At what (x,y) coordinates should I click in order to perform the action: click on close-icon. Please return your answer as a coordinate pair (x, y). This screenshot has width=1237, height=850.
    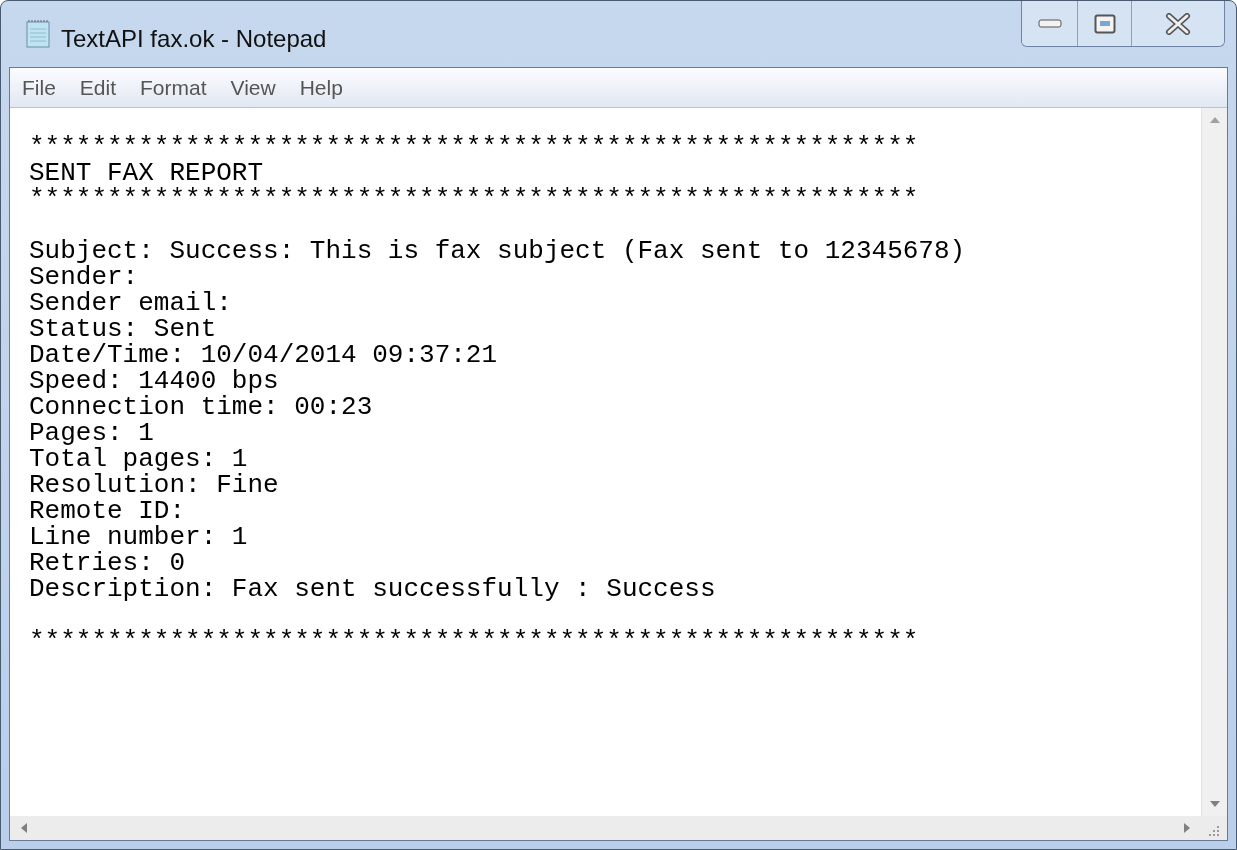
    Looking at the image, I should click on (1178, 23).